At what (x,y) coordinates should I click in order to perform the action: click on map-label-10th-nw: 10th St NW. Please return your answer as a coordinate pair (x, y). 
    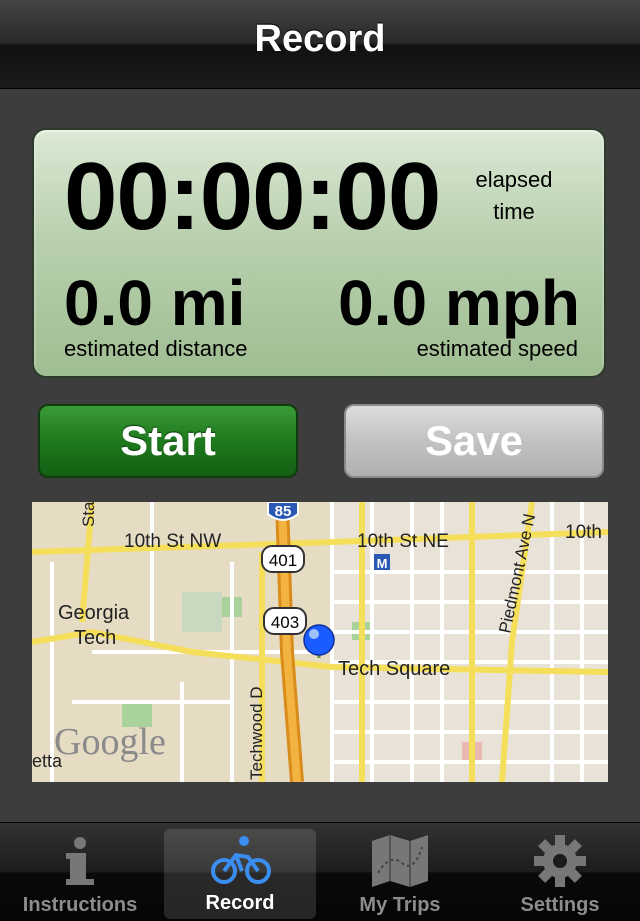
    Looking at the image, I should click on (172, 541).